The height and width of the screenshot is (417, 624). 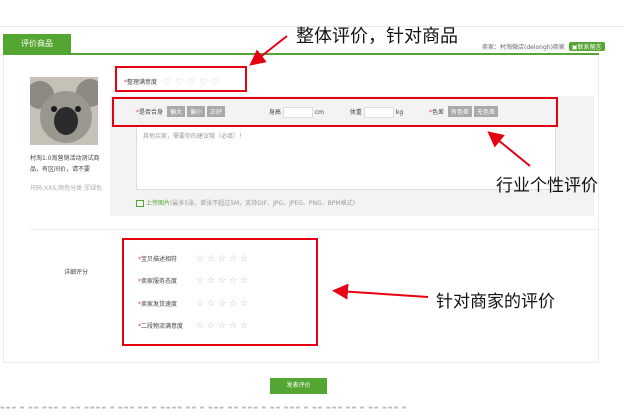 I want to click on arrow-seller, so click(x=380, y=291).